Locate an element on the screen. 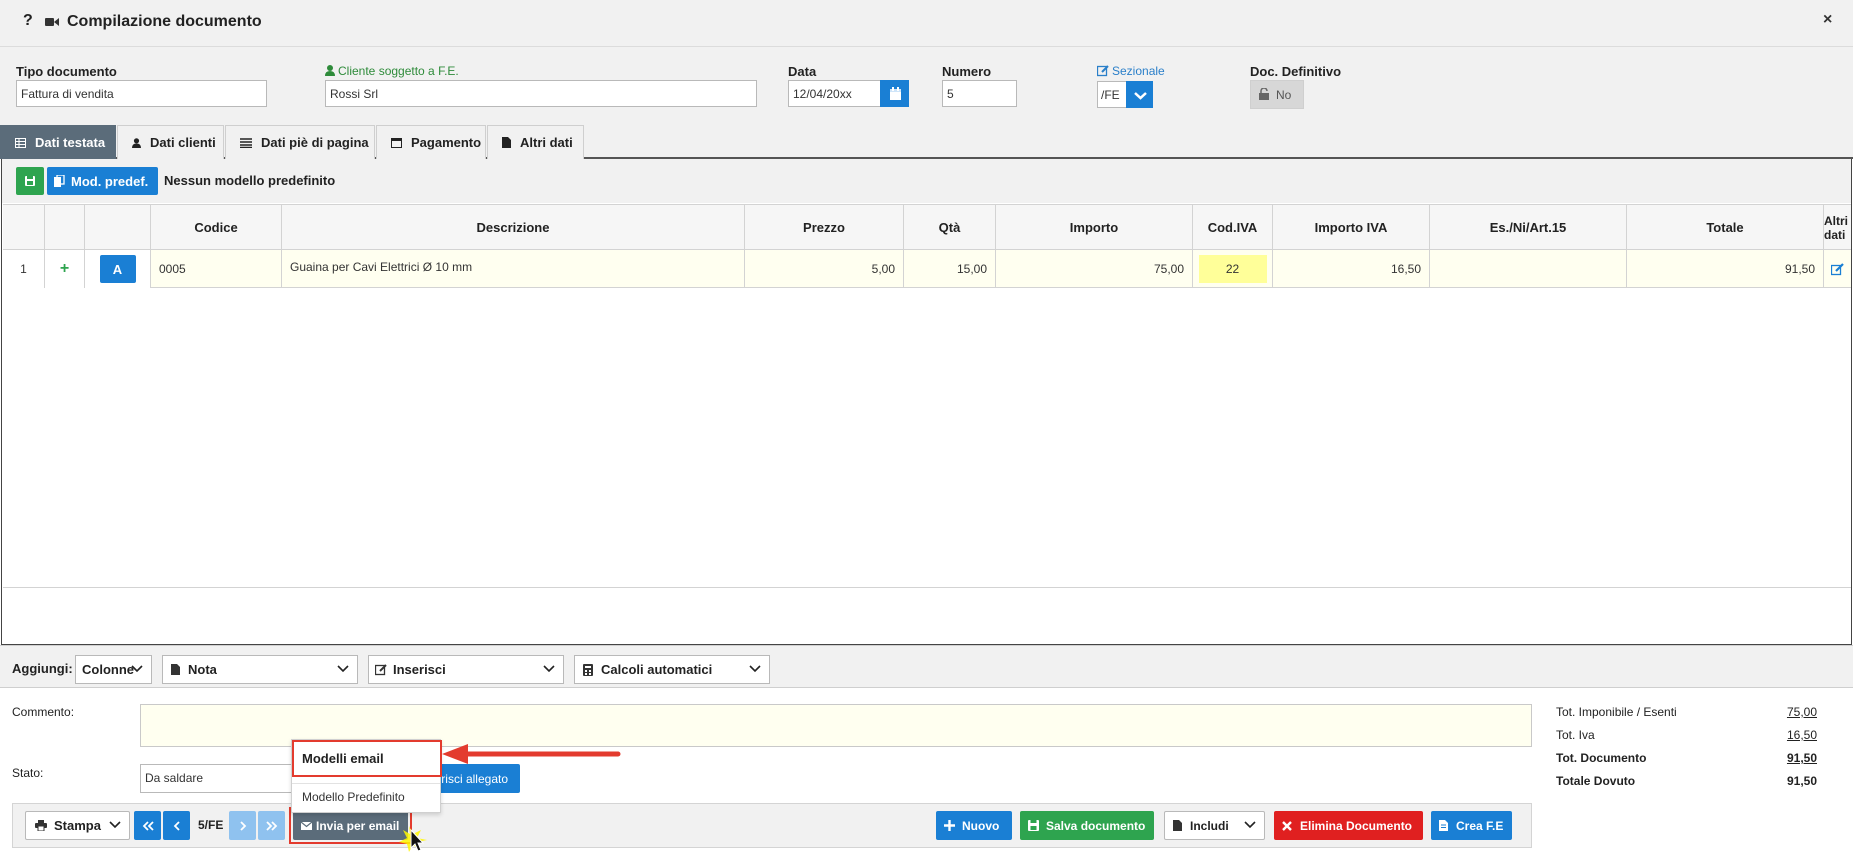 The width and height of the screenshot is (1853, 862). cod-iva-cell: 22 is located at coordinates (1233, 269).